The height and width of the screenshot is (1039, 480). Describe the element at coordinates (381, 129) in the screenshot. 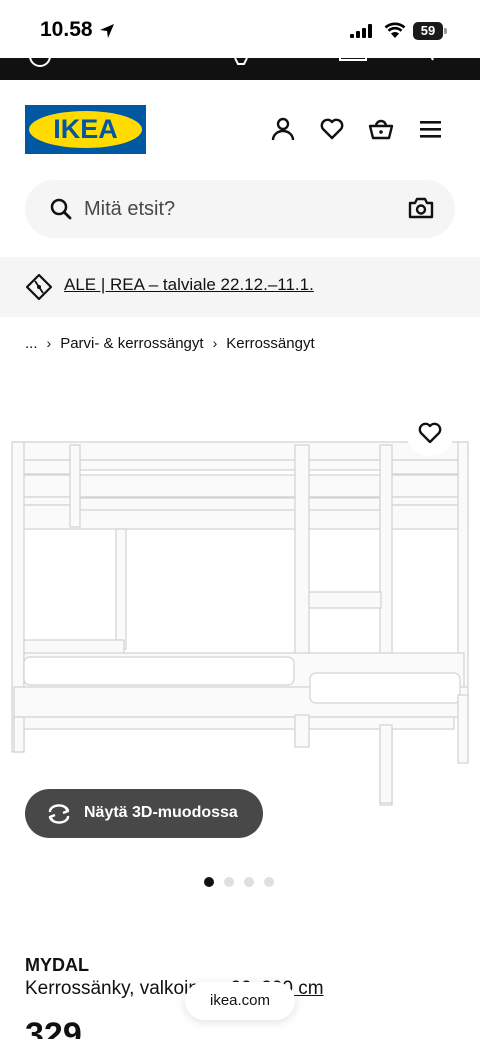

I see `shopping-basket-icon` at that location.